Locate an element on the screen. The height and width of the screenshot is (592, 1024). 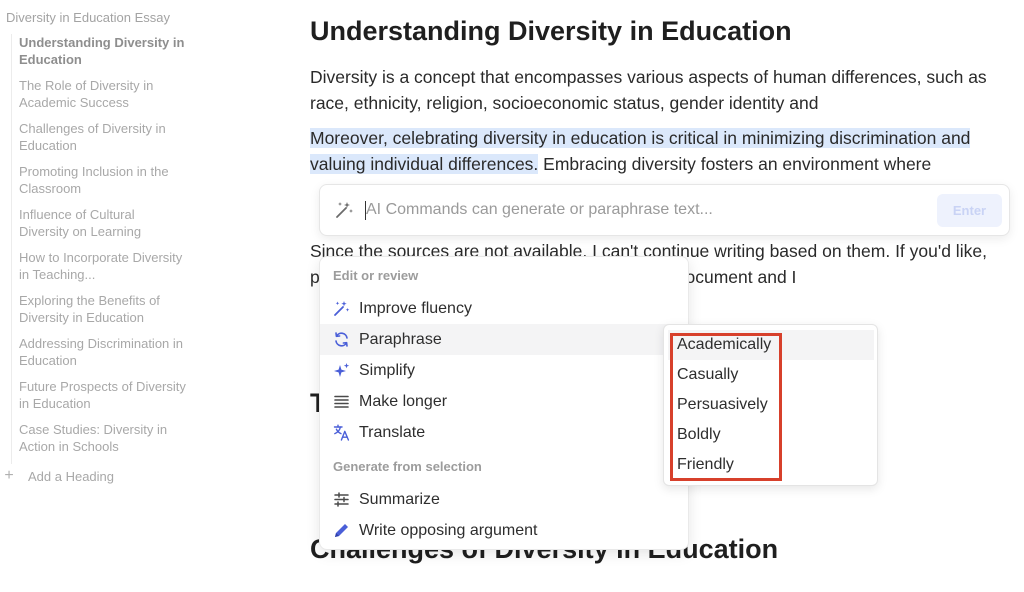
tone-option-academically: Academically is located at coordinates (771, 345).